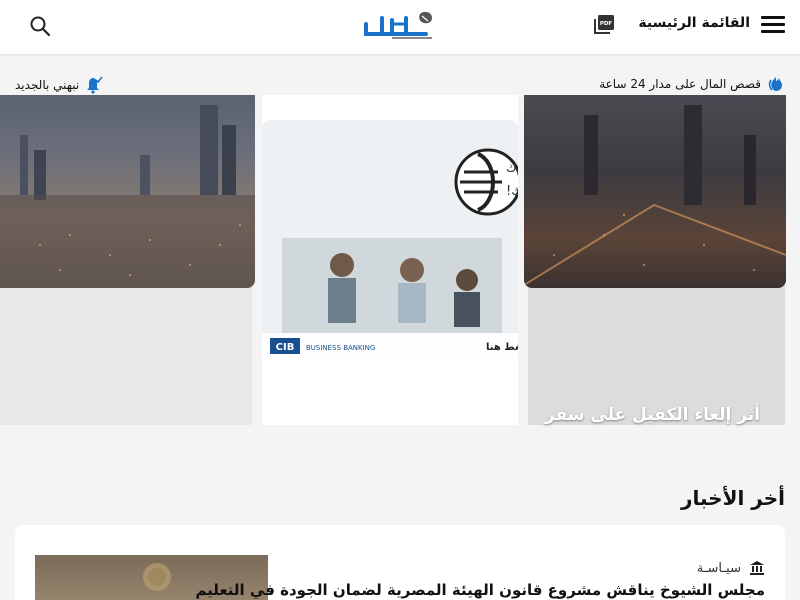 The height and width of the screenshot is (600, 800). What do you see at coordinates (773, 24) in the screenshot?
I see `hamburger-icon` at bounding box center [773, 24].